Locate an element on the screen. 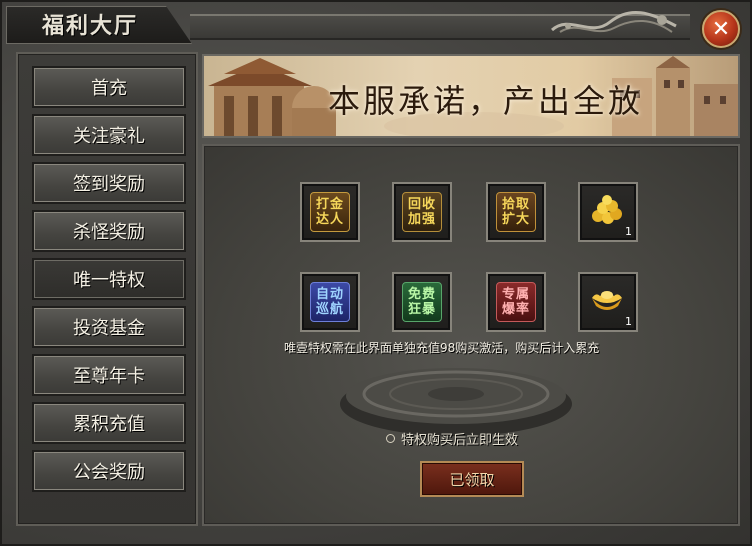  sidebar-item-cumulative-recharge: 累积充值 is located at coordinates (109, 423).